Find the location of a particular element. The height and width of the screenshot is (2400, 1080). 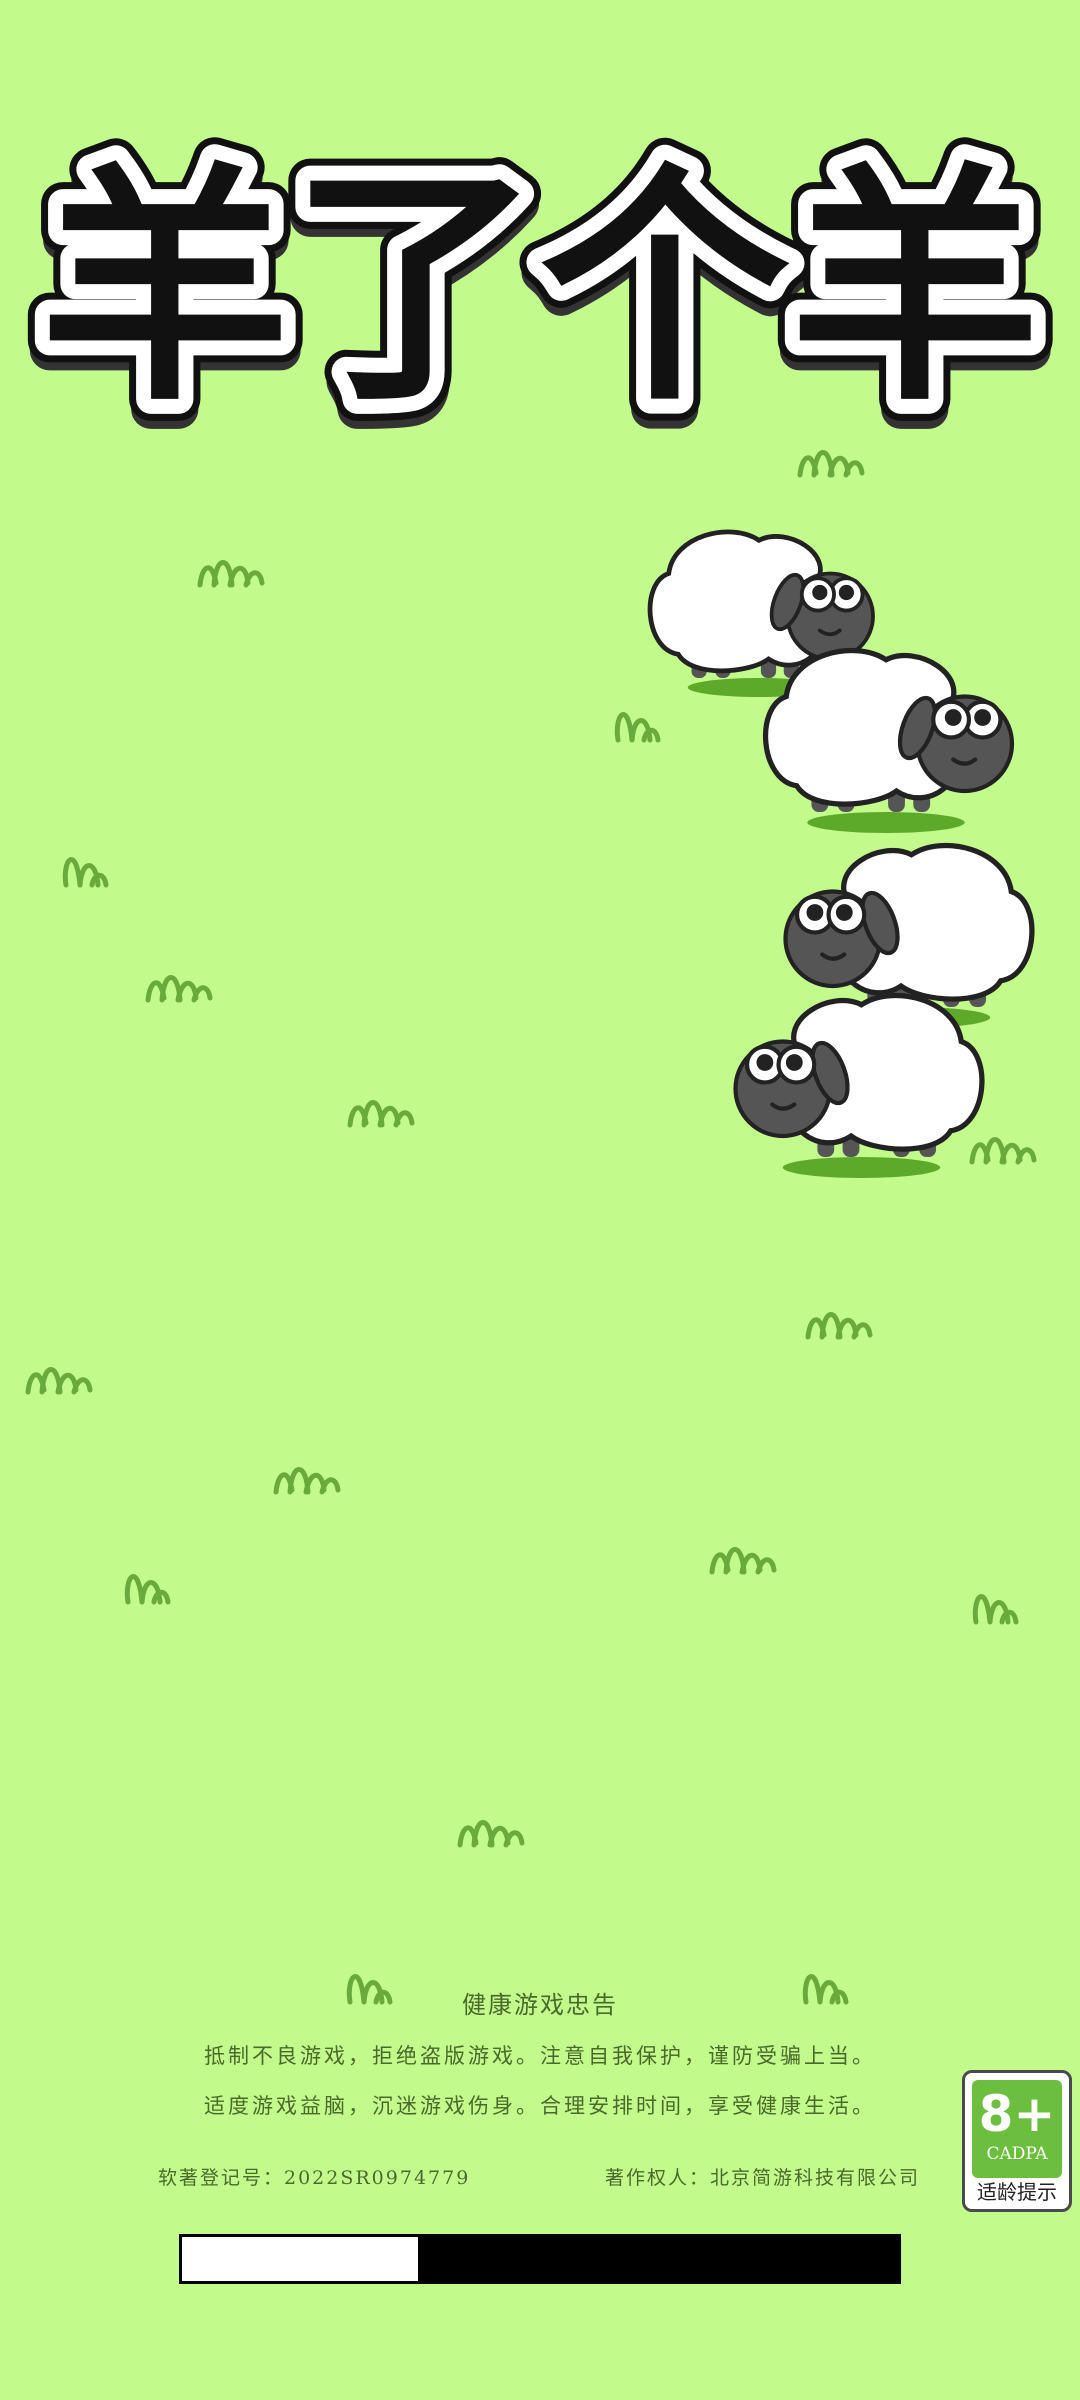

svg-text: 羊了个羊 is located at coordinates (540, 288).